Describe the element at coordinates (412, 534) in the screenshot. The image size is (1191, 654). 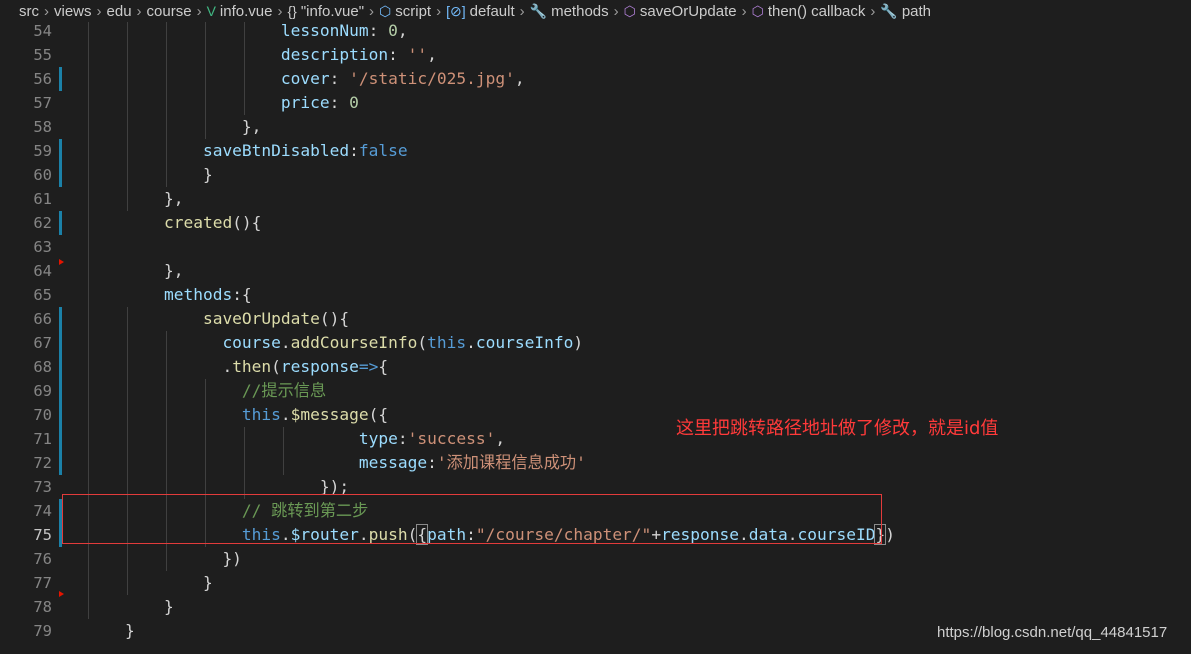
I see `code-token: (` at that location.